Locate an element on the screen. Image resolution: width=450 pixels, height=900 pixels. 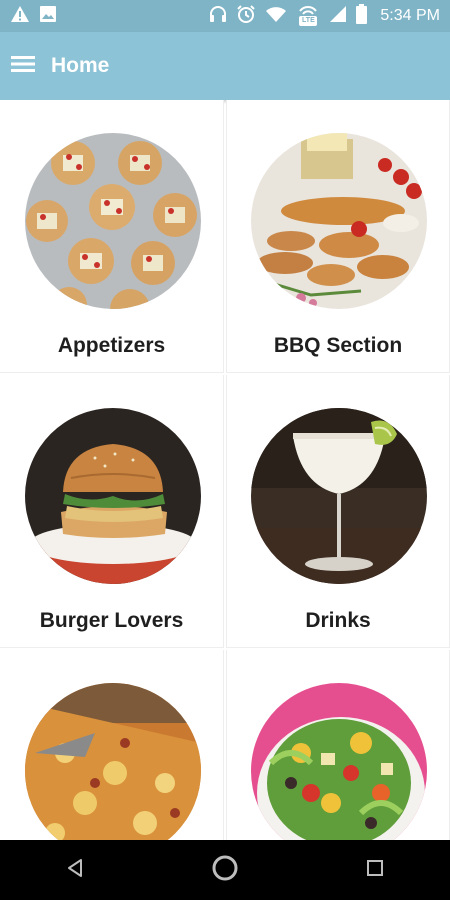
alarm-icon is located at coordinates (246, 16).